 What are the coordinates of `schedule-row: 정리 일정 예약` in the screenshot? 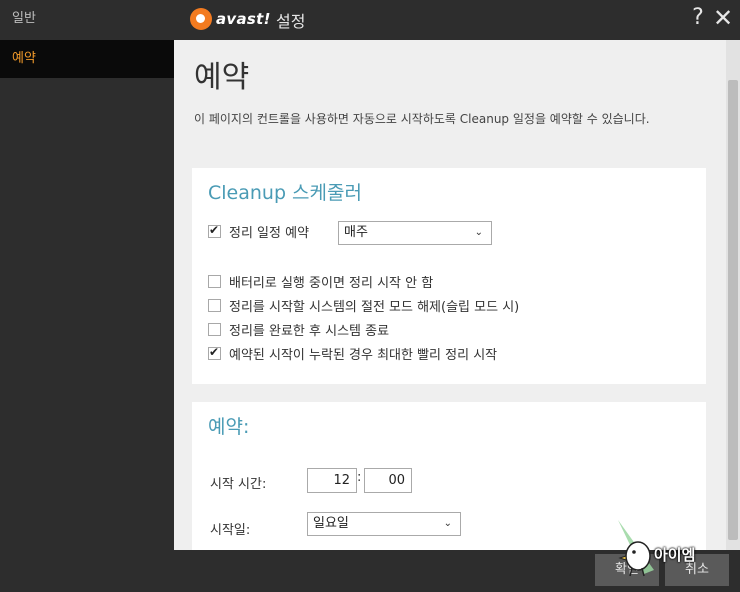 It's located at (258, 231).